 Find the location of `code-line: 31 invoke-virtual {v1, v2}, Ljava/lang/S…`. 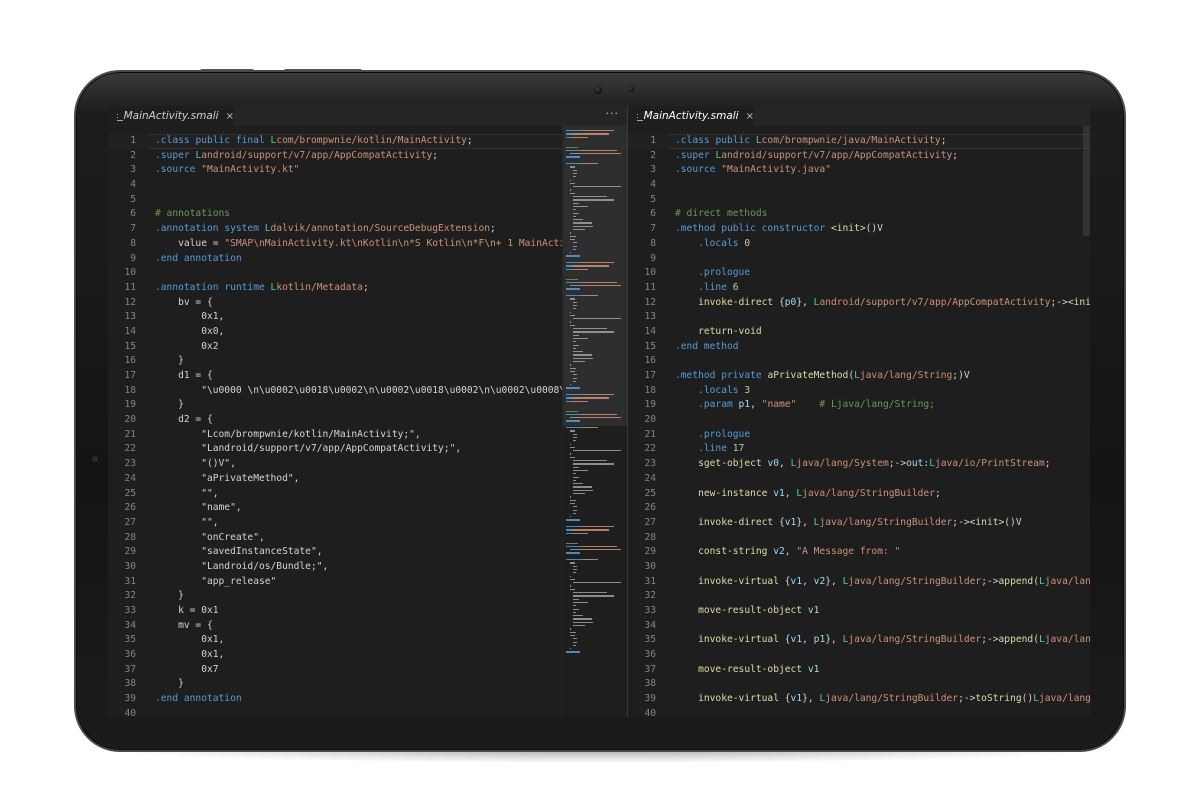

code-line: 31 invoke-virtual {v1, v2}, Ljava/lang/S… is located at coordinates (859, 582).